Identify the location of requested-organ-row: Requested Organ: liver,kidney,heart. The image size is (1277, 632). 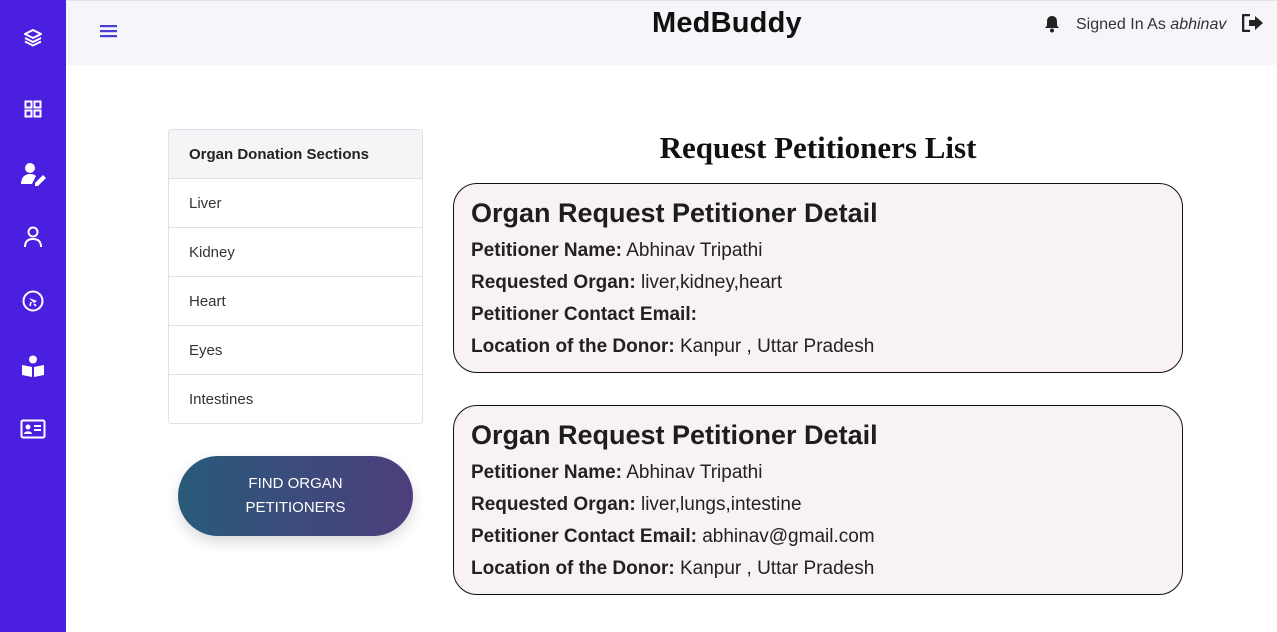
(818, 283).